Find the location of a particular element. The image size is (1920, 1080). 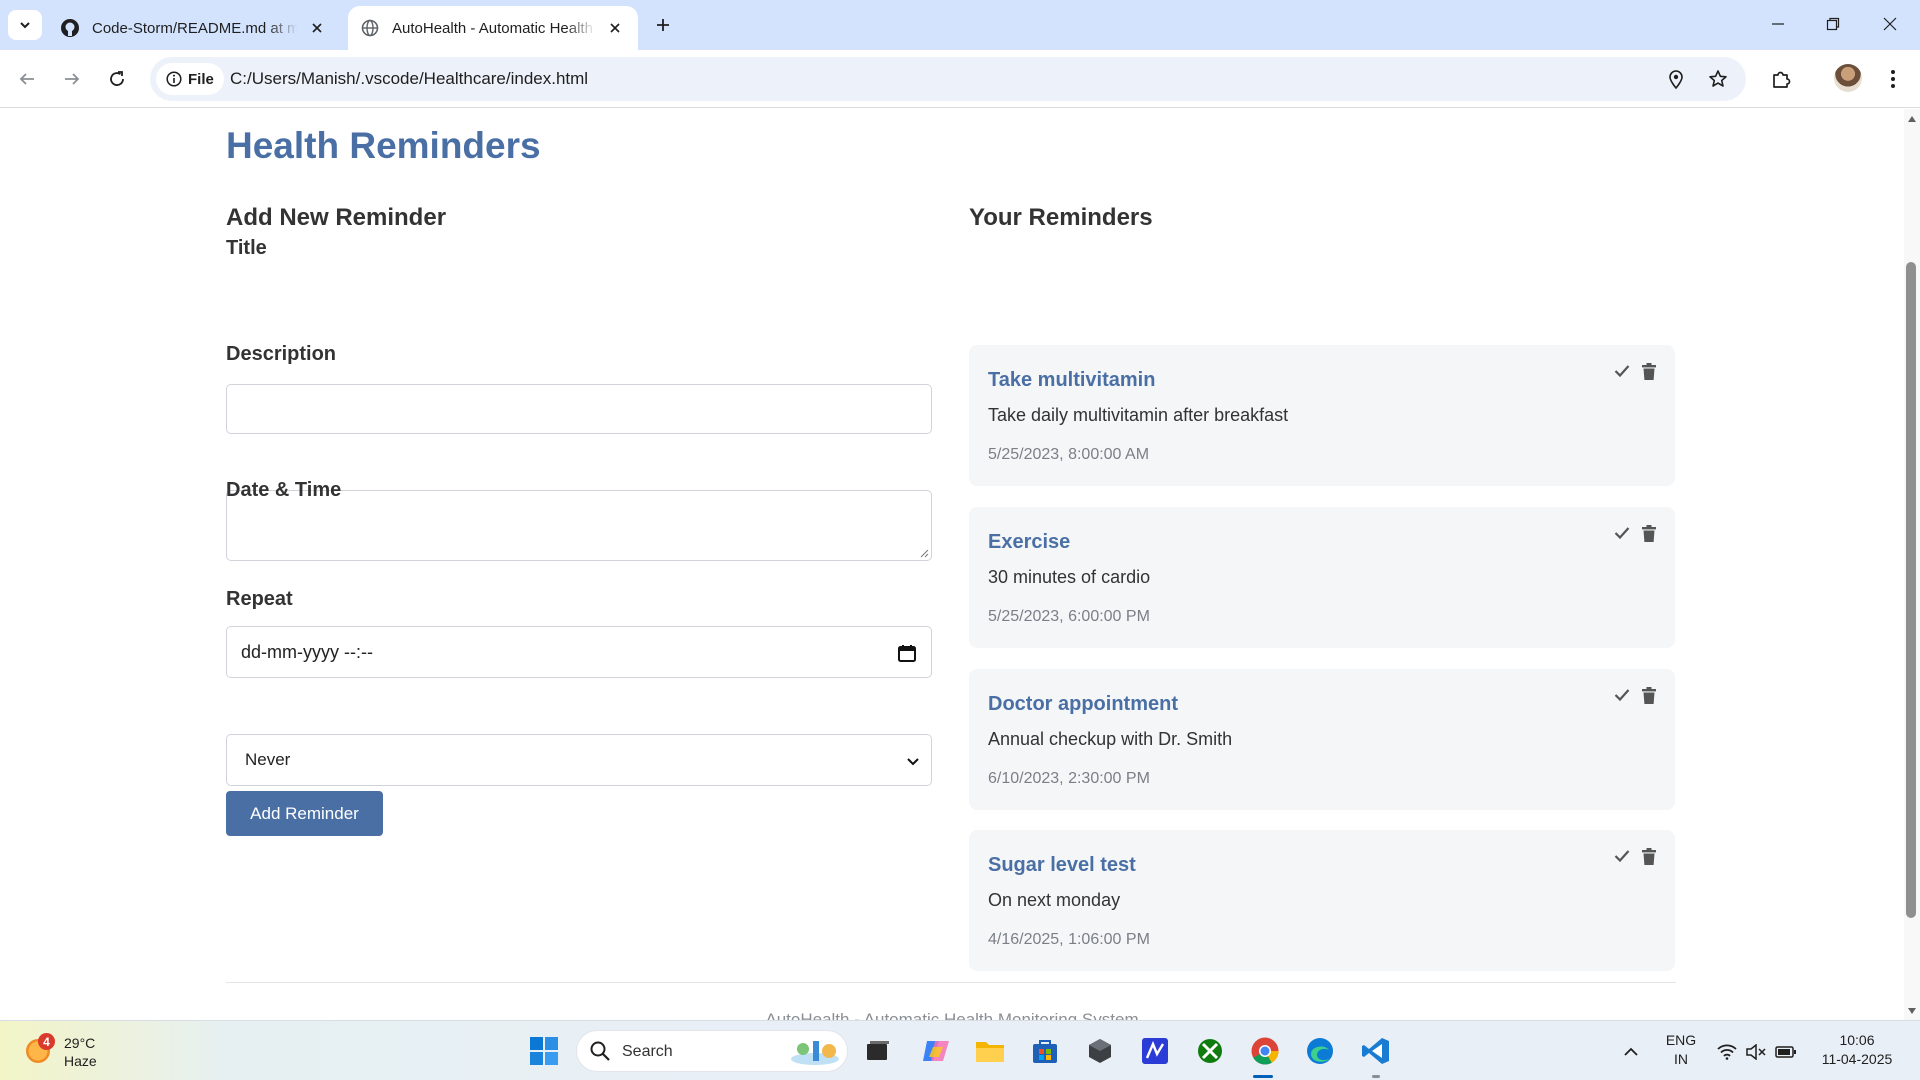

scroll-up-arrow-icon is located at coordinates (1912, 119).